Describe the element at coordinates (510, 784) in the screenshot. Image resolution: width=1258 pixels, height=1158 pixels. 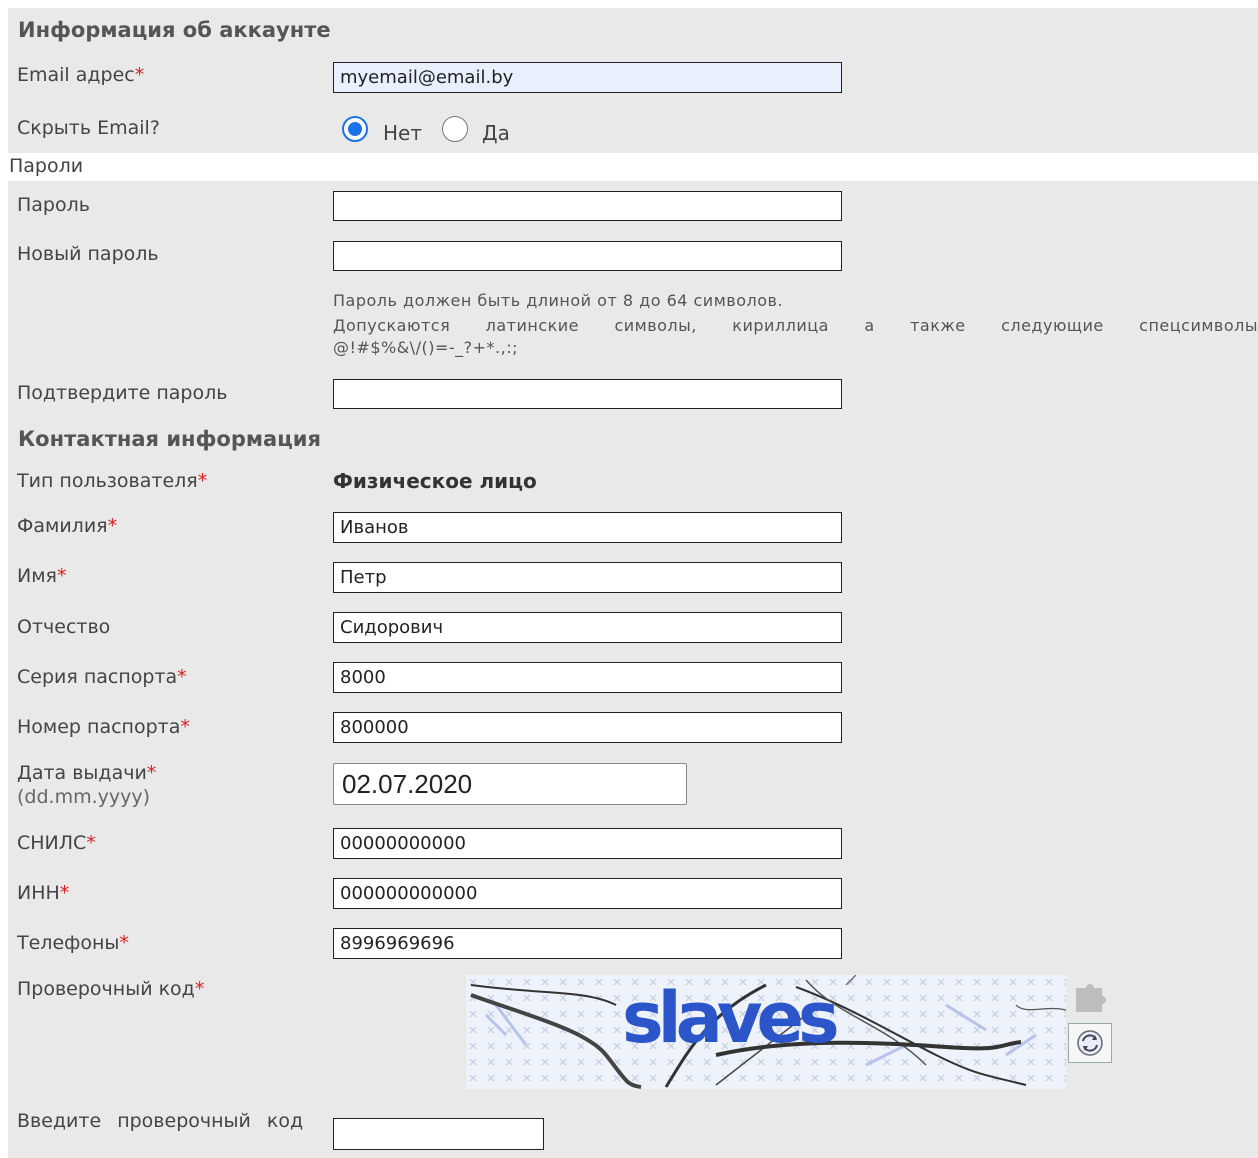
I see `issue-date-input` at that location.